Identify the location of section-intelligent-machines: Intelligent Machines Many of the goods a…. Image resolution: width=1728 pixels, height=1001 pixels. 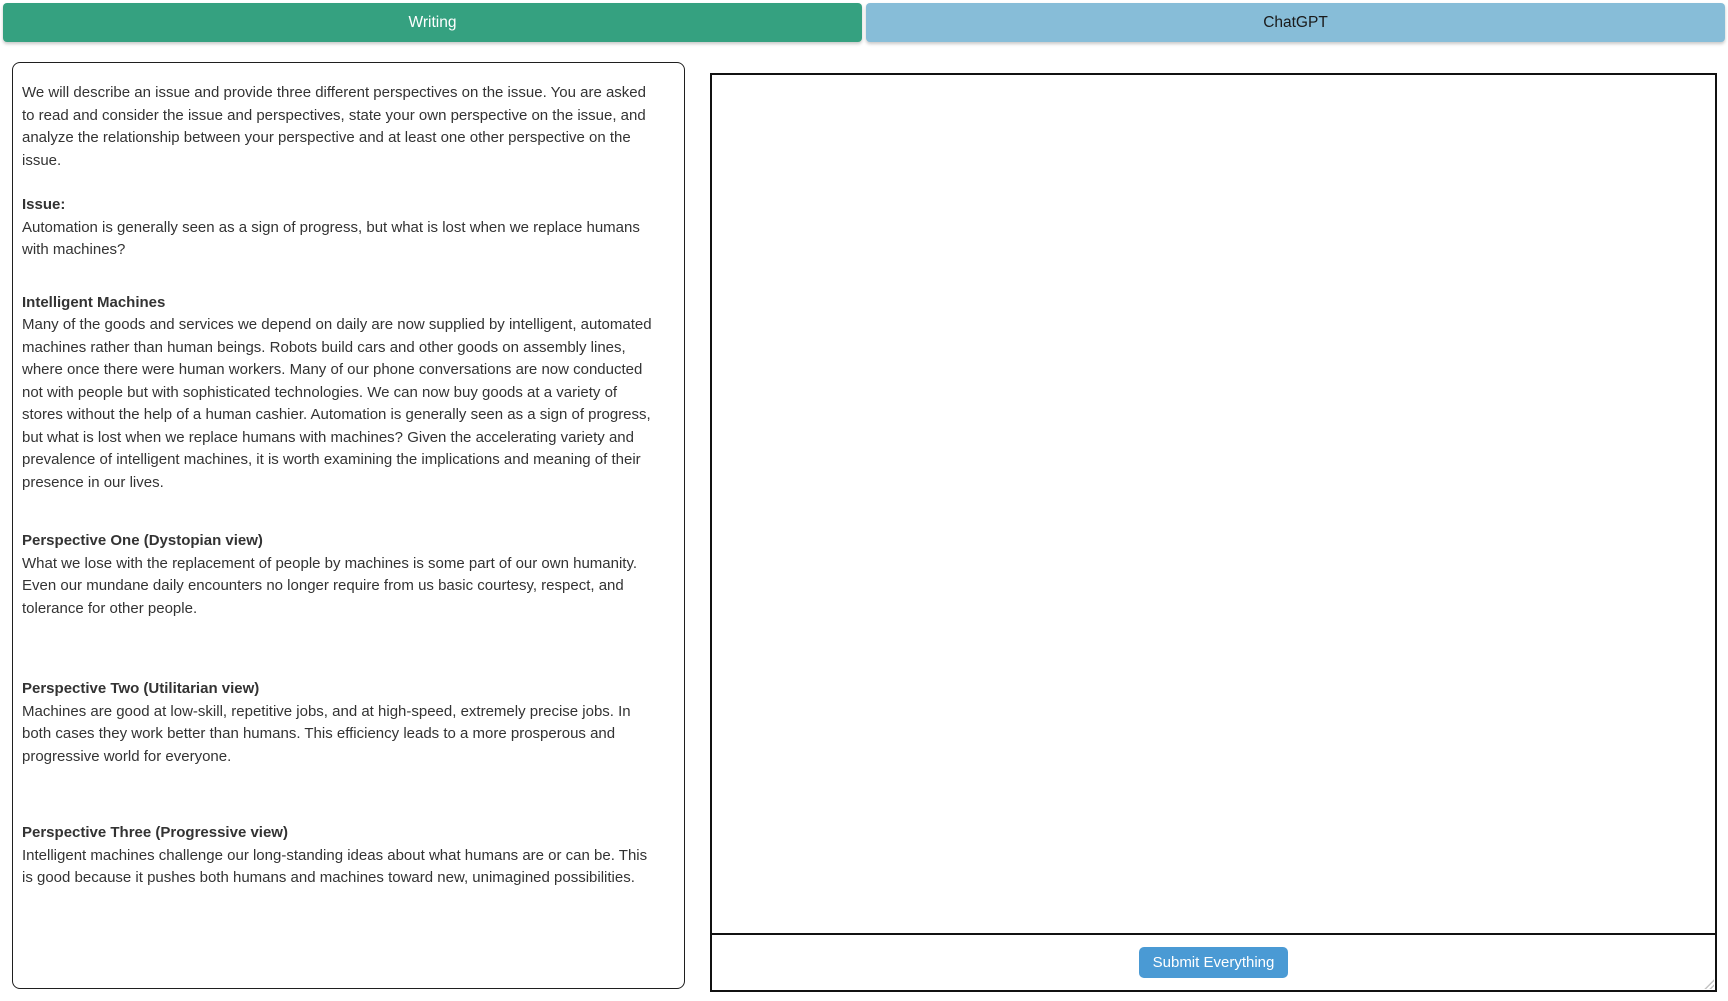
(338, 393).